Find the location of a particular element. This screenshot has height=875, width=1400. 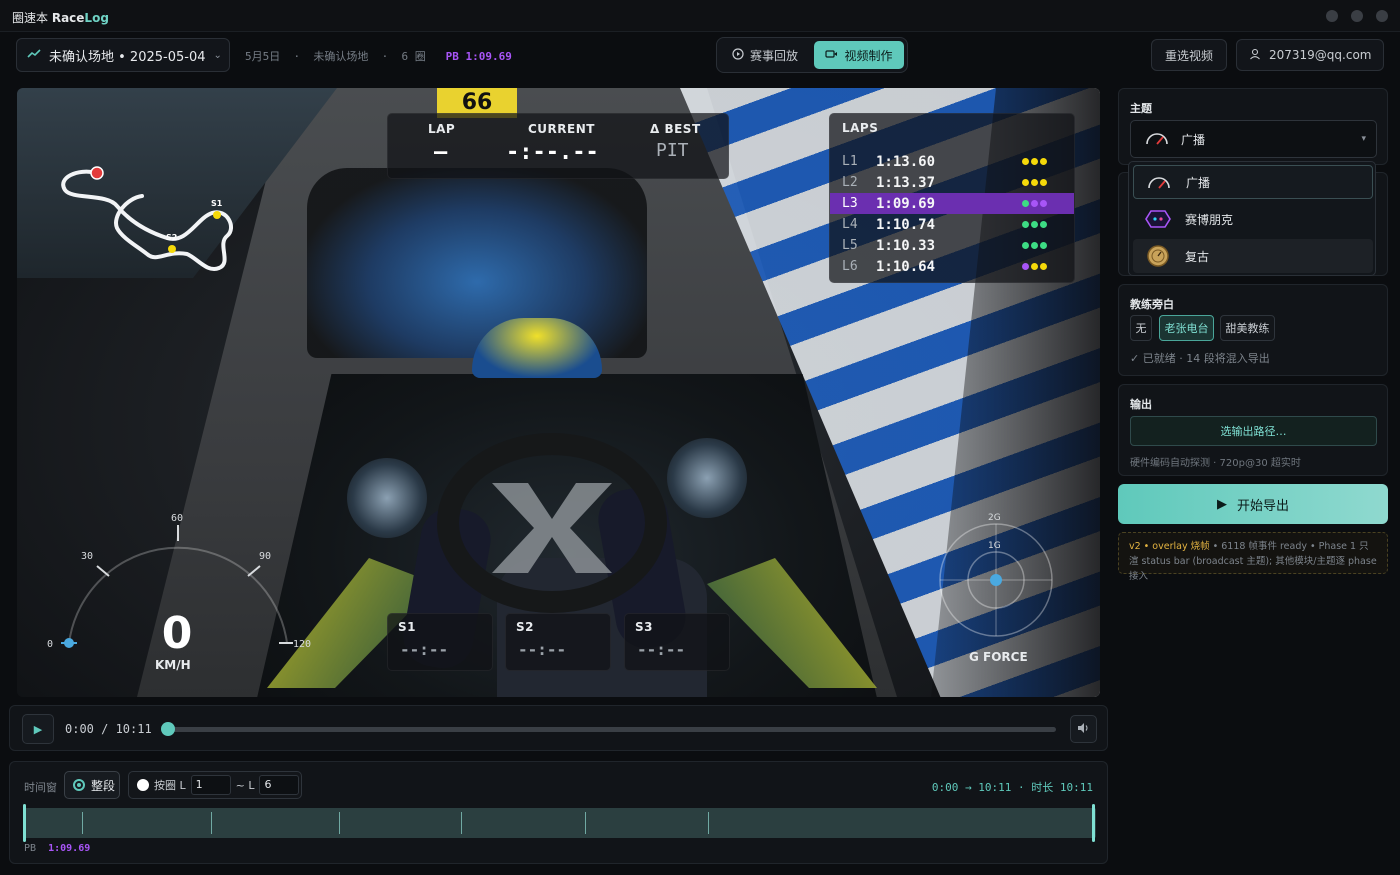

play-button: ▶ is located at coordinates (38, 729).